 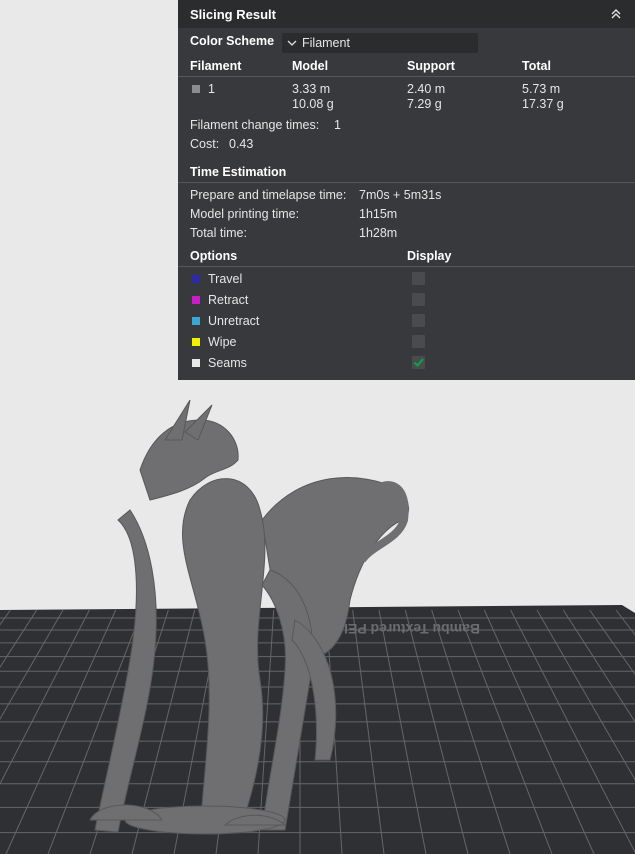 What do you see at coordinates (233, 14) in the screenshot?
I see `panel-title: Slicing Result` at bounding box center [233, 14].